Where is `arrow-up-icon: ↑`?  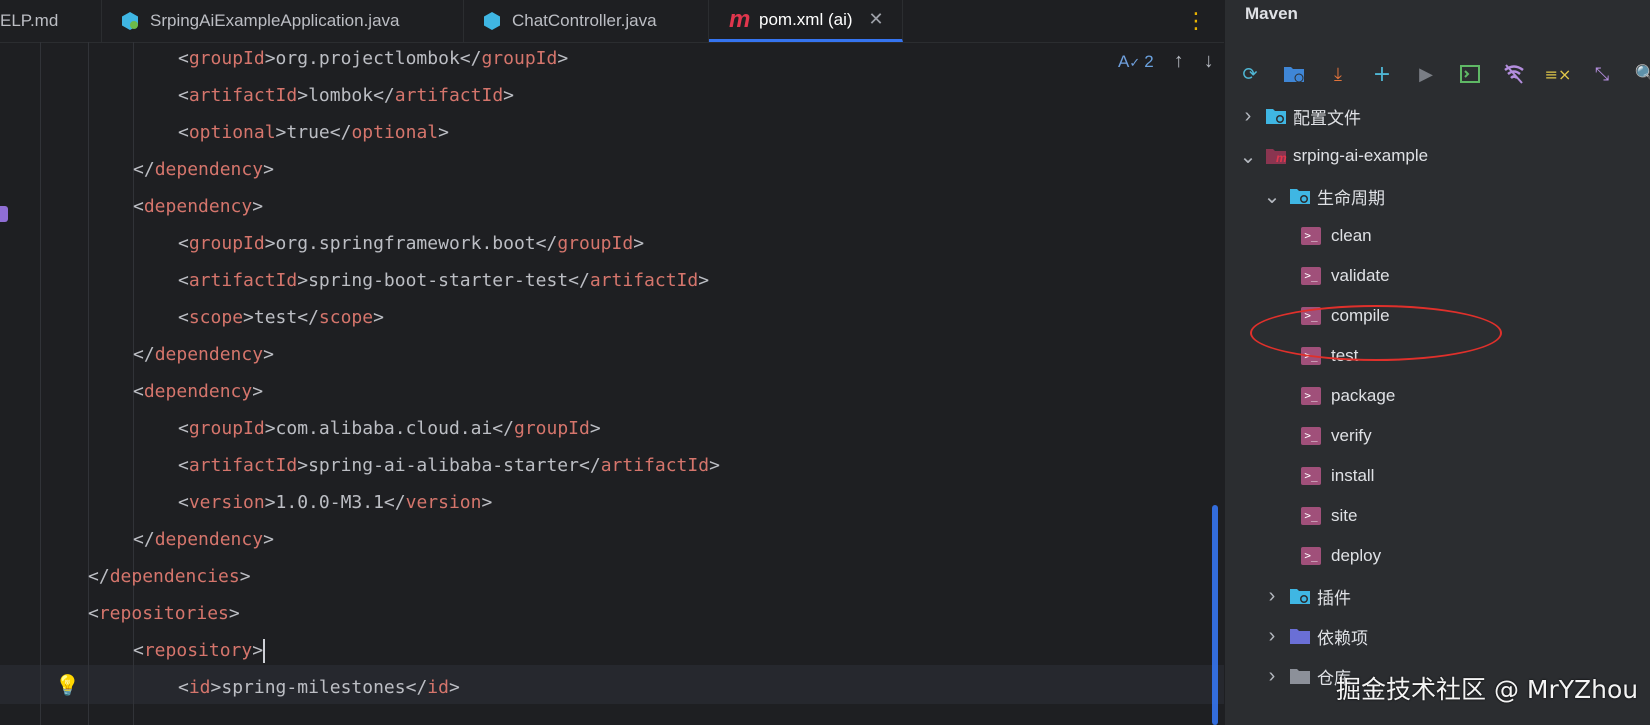 arrow-up-icon: ↑ is located at coordinates (1179, 61).